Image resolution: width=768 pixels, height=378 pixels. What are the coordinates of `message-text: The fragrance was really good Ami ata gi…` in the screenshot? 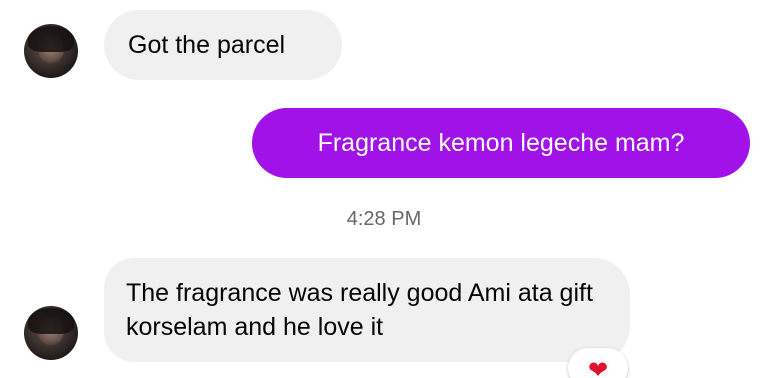 It's located at (359, 310).